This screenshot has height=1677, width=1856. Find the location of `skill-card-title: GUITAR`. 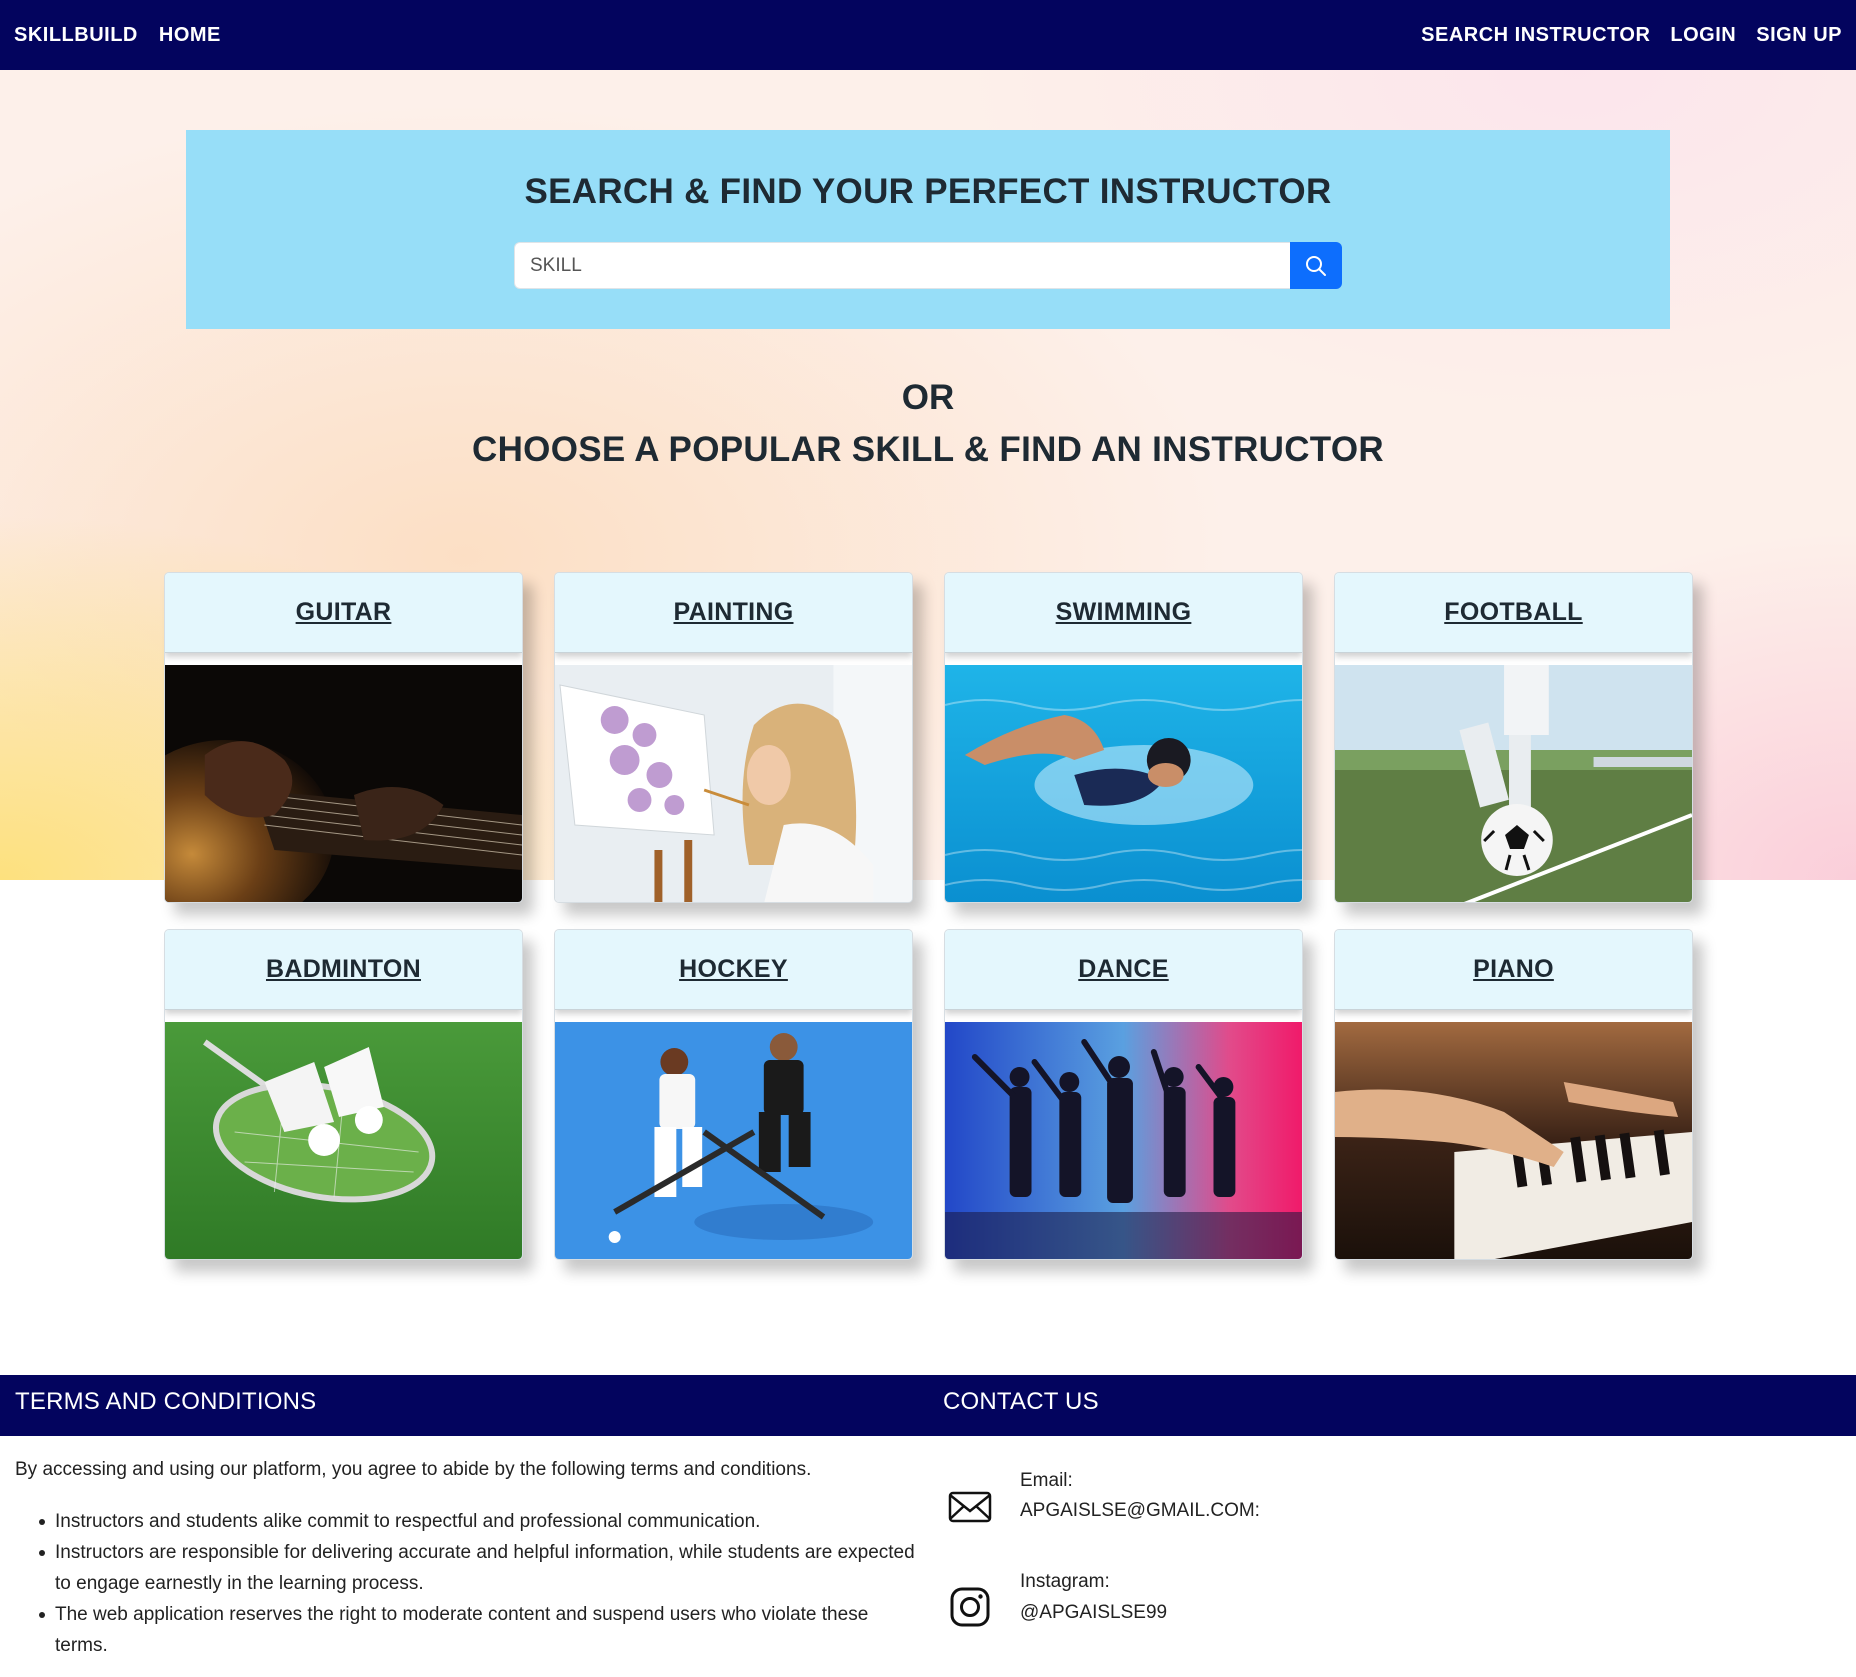

skill-card-title: GUITAR is located at coordinates (344, 612).